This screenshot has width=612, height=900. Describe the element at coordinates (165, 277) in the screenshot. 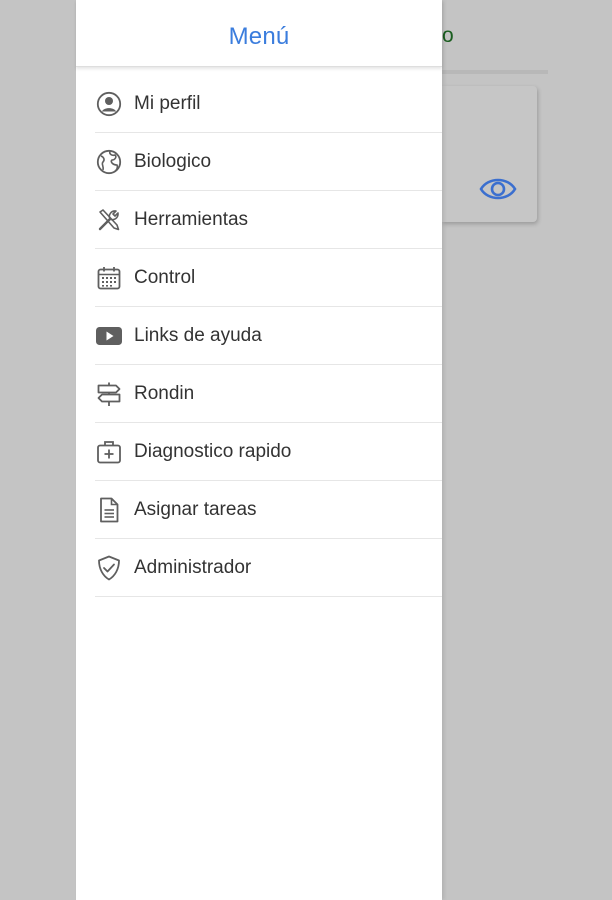

I see `menu-item-label: Control` at that location.